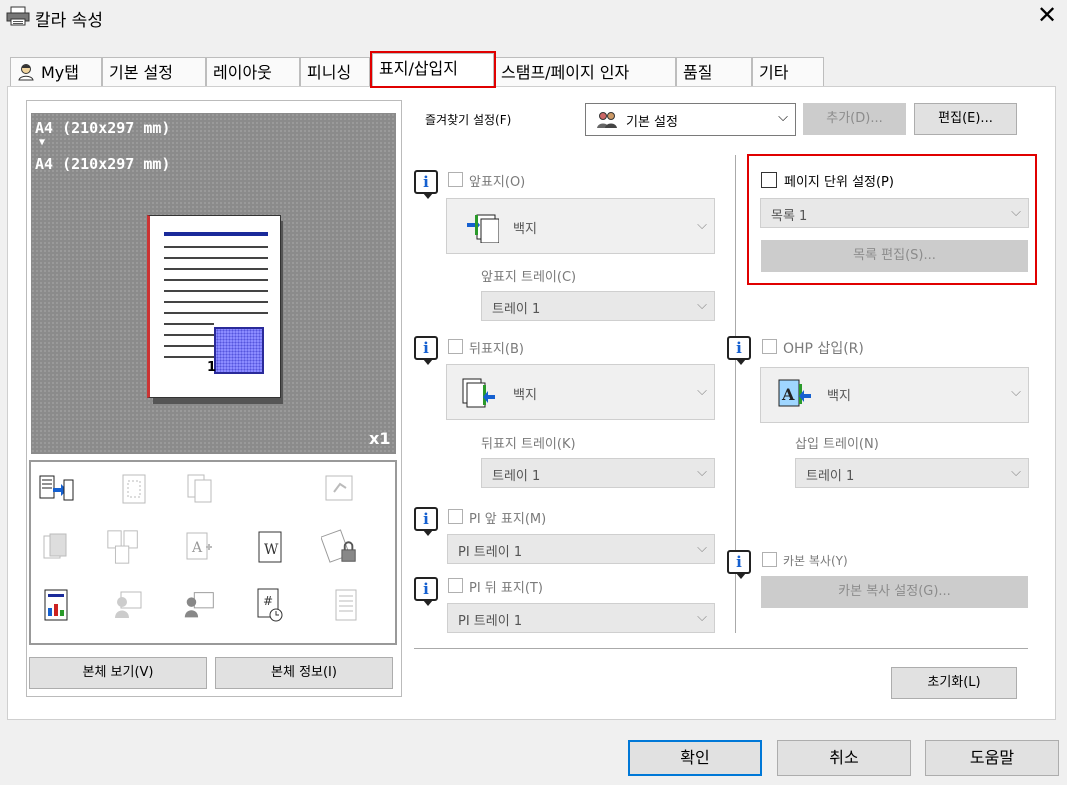  I want to click on tab-label: 기본 설정, so click(141, 72).